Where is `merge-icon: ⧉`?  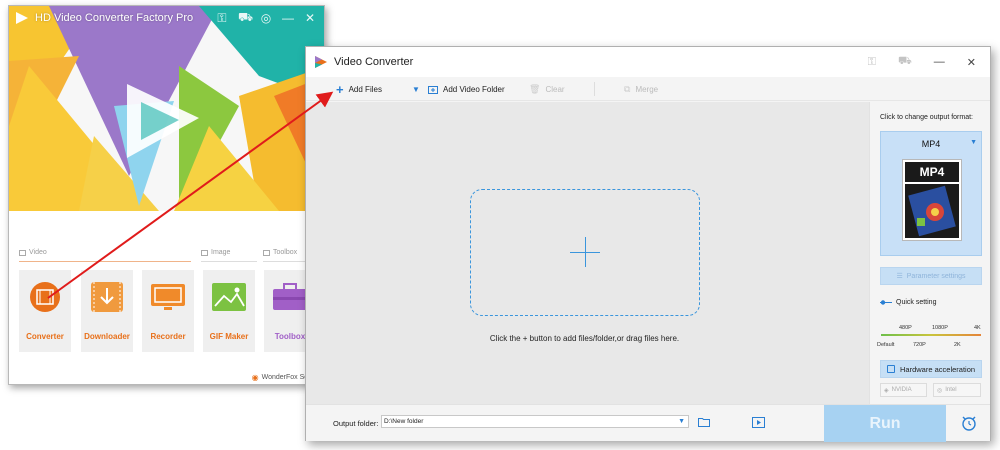 merge-icon: ⧉ is located at coordinates (627, 88).